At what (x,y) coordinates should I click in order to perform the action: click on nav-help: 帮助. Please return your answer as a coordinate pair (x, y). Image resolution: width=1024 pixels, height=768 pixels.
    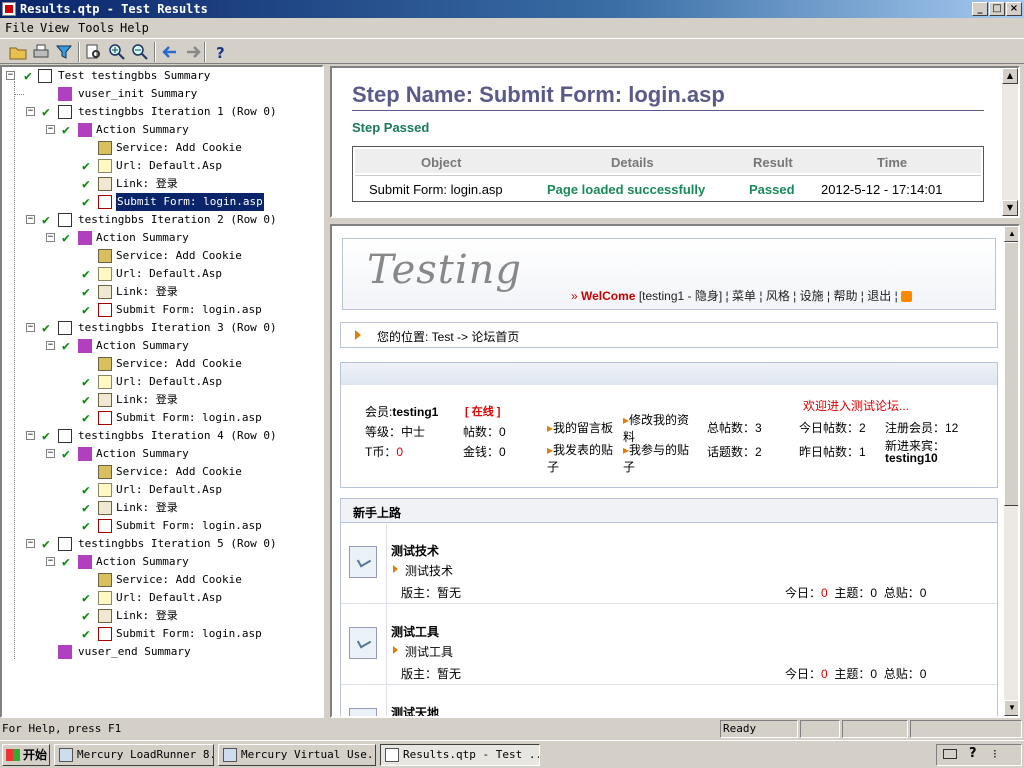
    Looking at the image, I should click on (845, 296).